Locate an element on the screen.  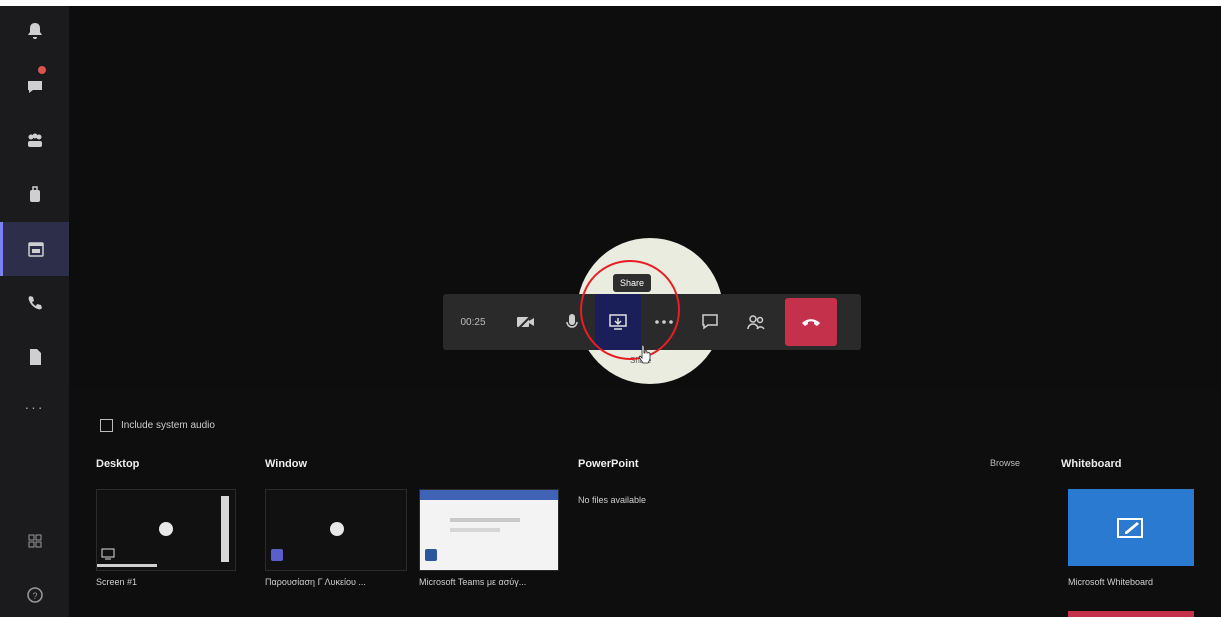
teams-icon is located at coordinates (34, 140).